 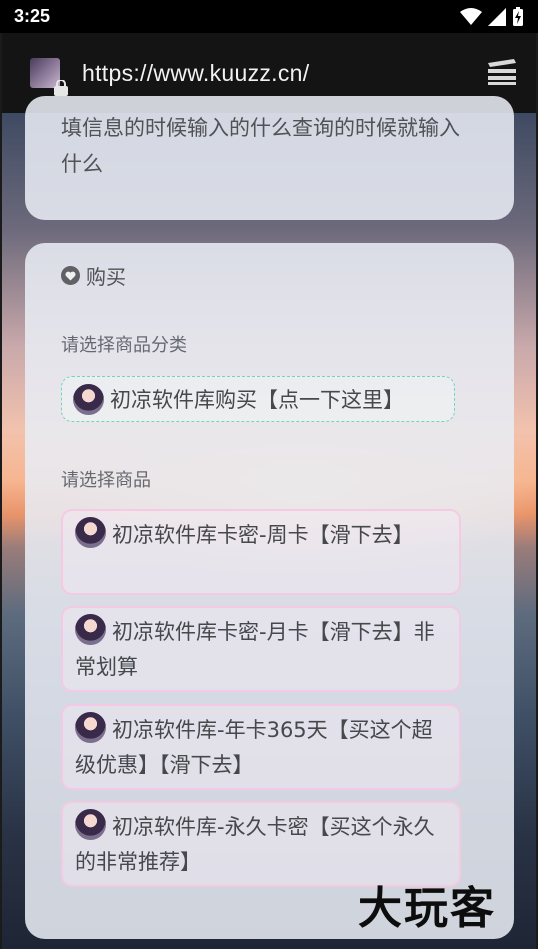 What do you see at coordinates (260, 146) in the screenshot?
I see `info-text: 填信息的时候输入的什么查询的时候就输入什么` at bounding box center [260, 146].